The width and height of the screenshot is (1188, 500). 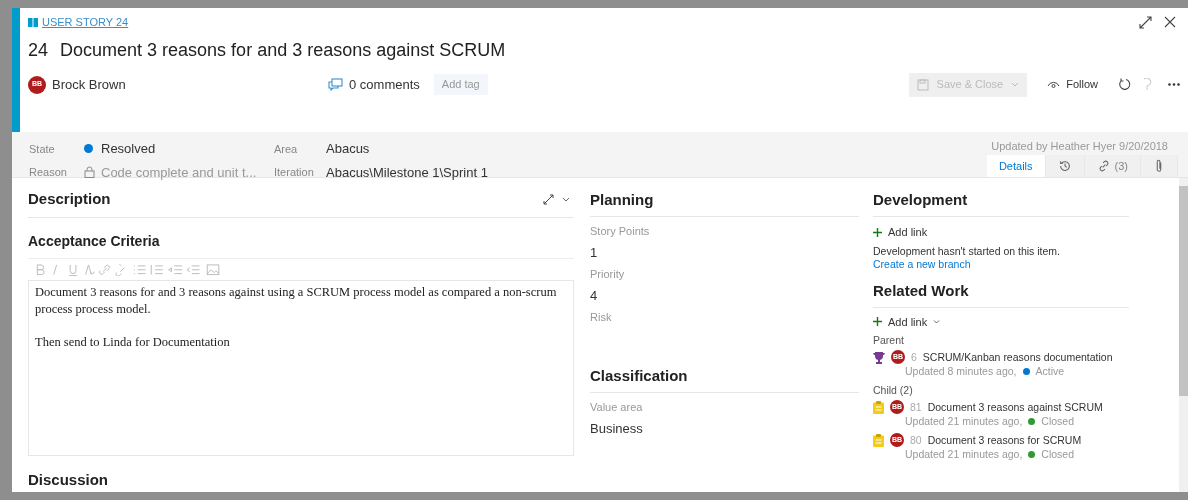 I want to click on close-icon, so click(x=1170, y=22).